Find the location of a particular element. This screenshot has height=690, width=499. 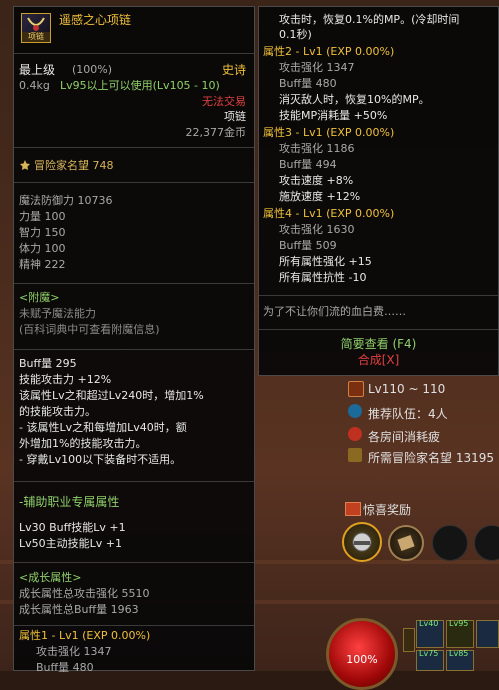

adventurer-fame: 冒险家名望 748 is located at coordinates (74, 165).